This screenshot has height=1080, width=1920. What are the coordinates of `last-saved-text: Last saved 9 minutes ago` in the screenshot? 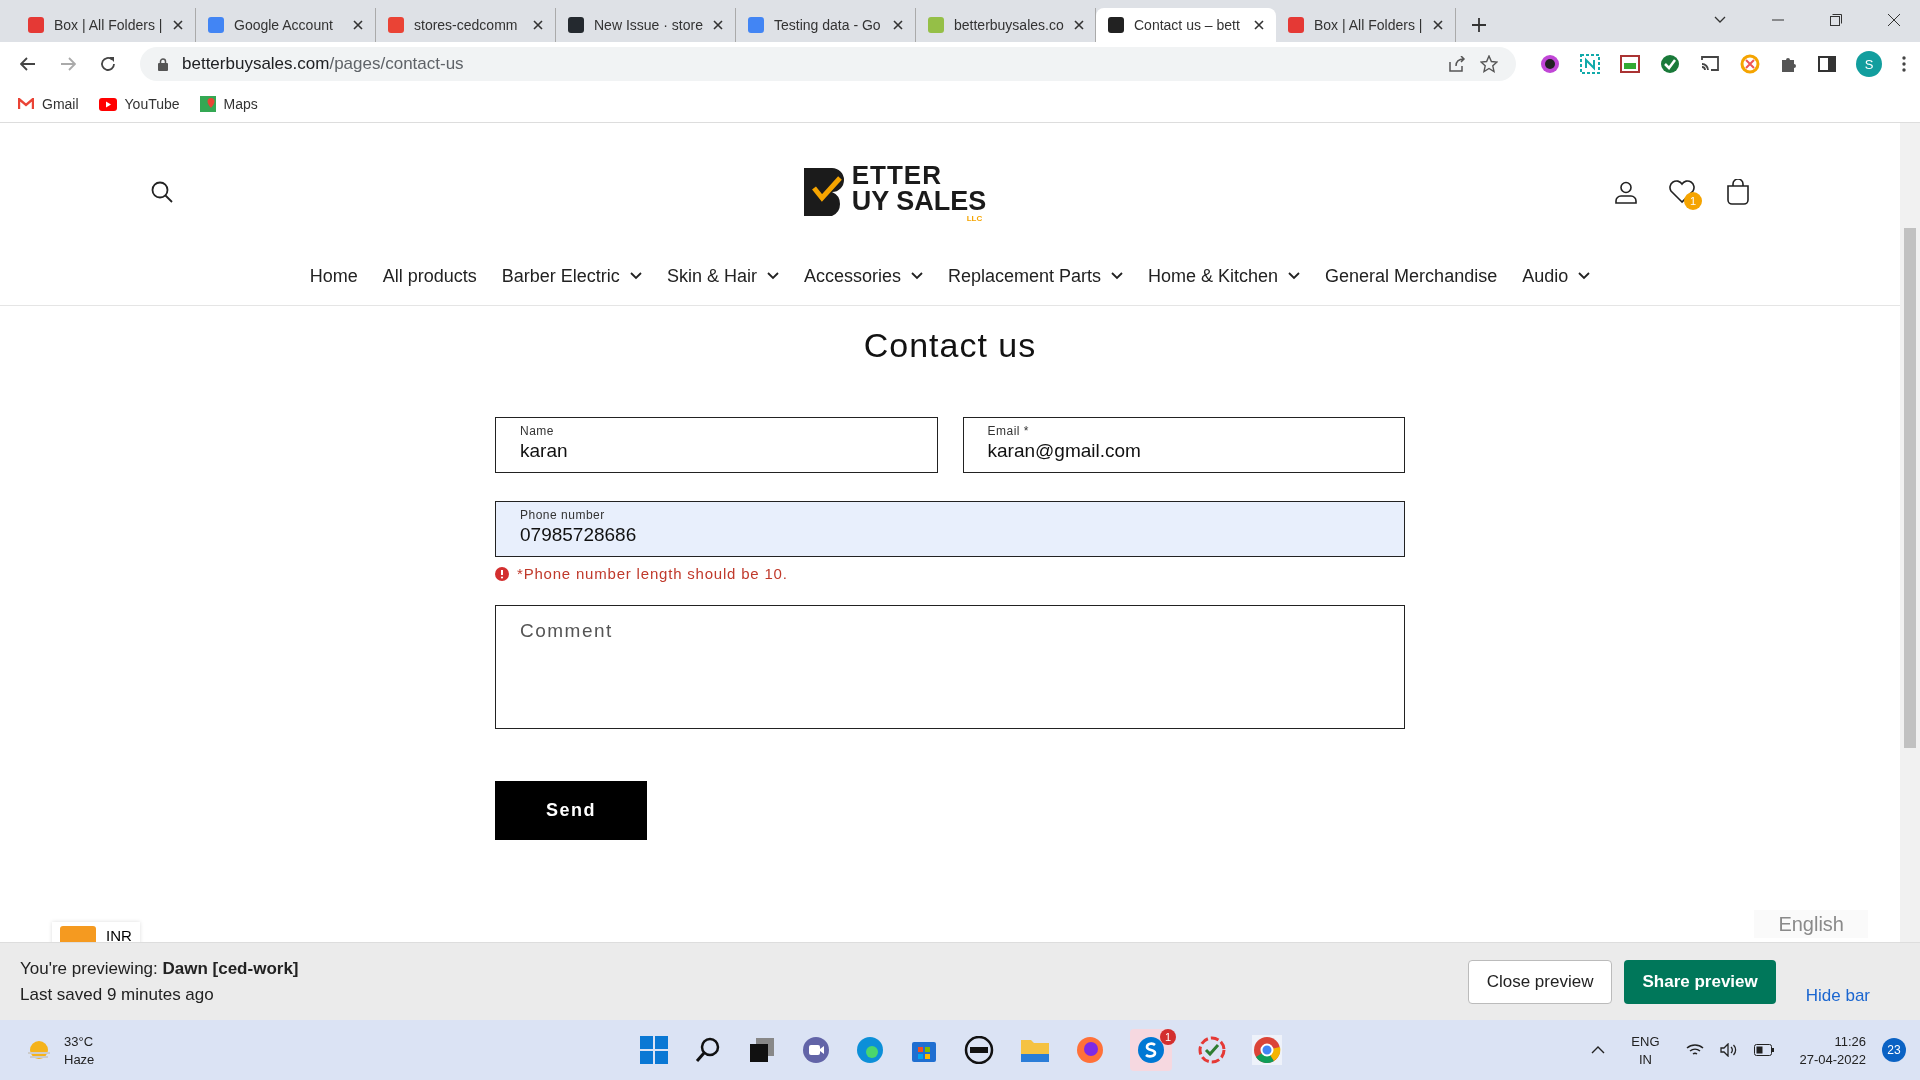 It's located at (117, 994).